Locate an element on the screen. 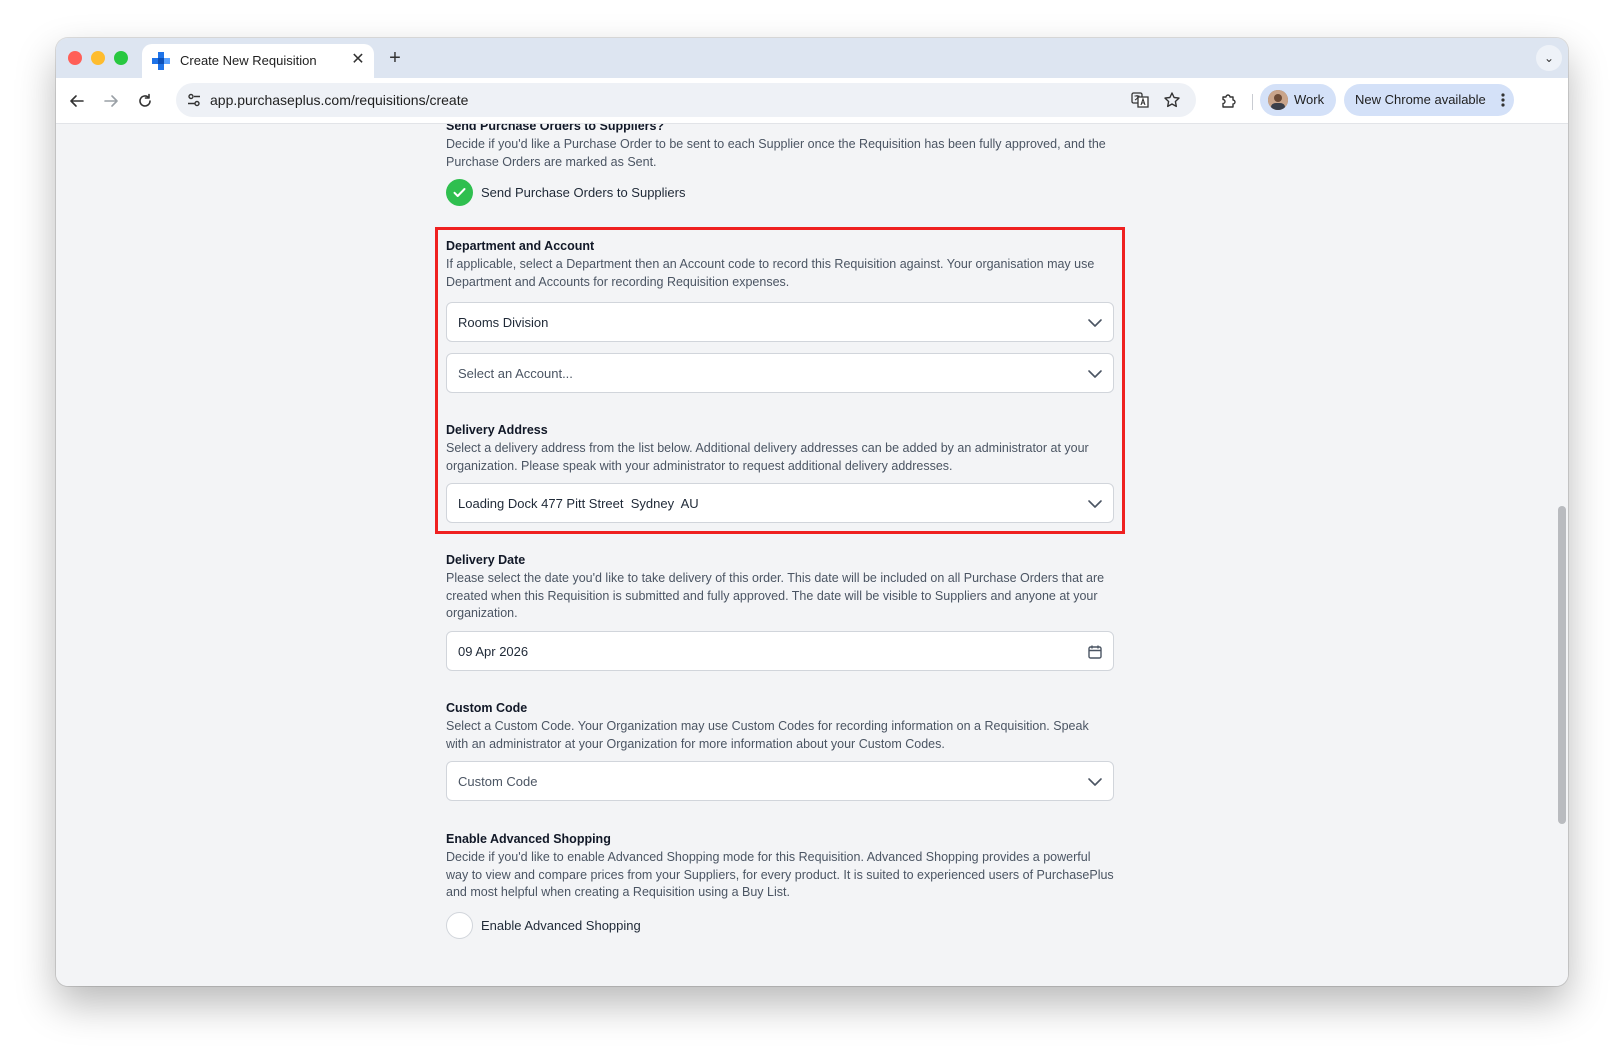 The width and height of the screenshot is (1624, 1061). translate-icon is located at coordinates (1140, 100).